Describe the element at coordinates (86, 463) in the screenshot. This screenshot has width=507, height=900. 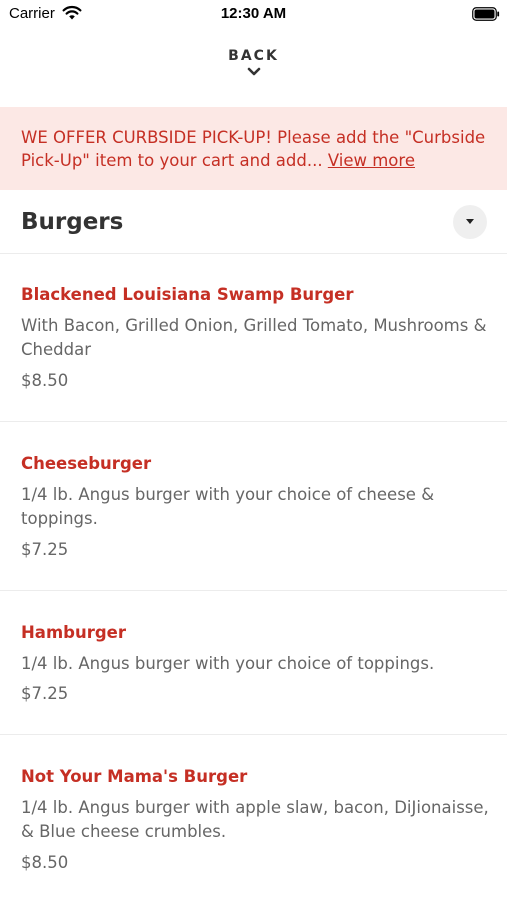
I see `item-name: Cheeseburger` at that location.